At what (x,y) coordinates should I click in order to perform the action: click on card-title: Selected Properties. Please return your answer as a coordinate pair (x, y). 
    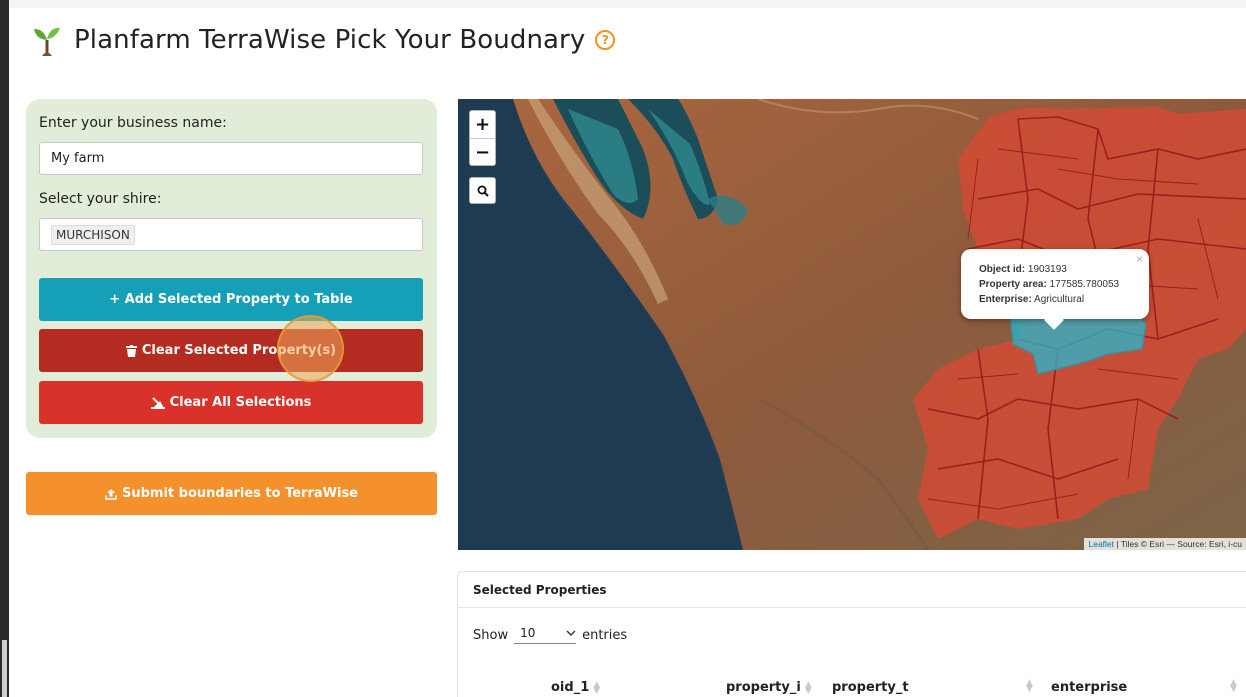
    Looking at the image, I should click on (852, 590).